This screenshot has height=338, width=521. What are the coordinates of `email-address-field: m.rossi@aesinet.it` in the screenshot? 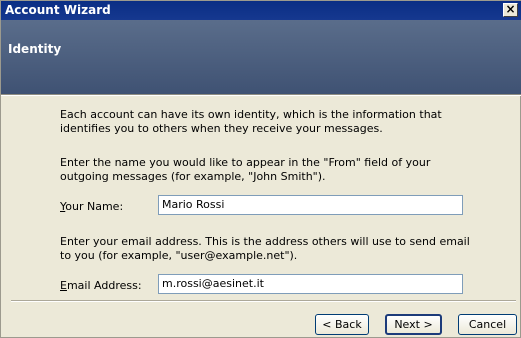 It's located at (310, 284).